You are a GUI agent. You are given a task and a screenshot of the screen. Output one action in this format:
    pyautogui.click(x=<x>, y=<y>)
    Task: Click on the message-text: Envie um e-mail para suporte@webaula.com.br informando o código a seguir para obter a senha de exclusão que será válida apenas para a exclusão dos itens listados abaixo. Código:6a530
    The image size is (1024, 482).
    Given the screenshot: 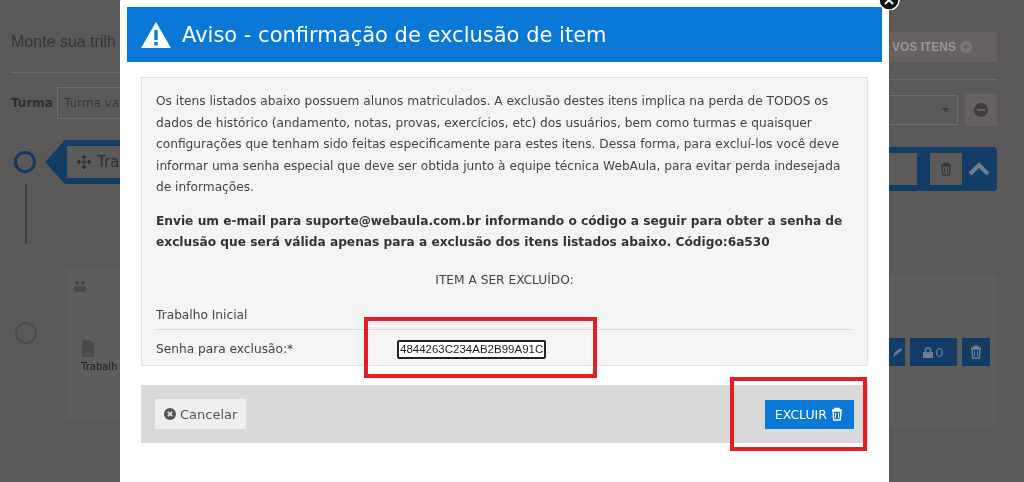 What is the action you would take?
    pyautogui.click(x=500, y=231)
    